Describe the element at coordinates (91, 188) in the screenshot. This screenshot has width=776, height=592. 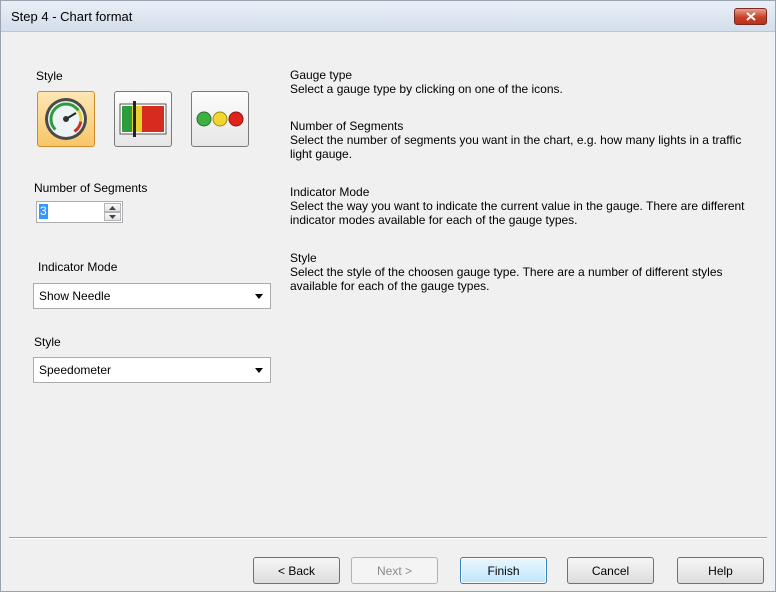
I see `segments-label: Number of Segments` at that location.